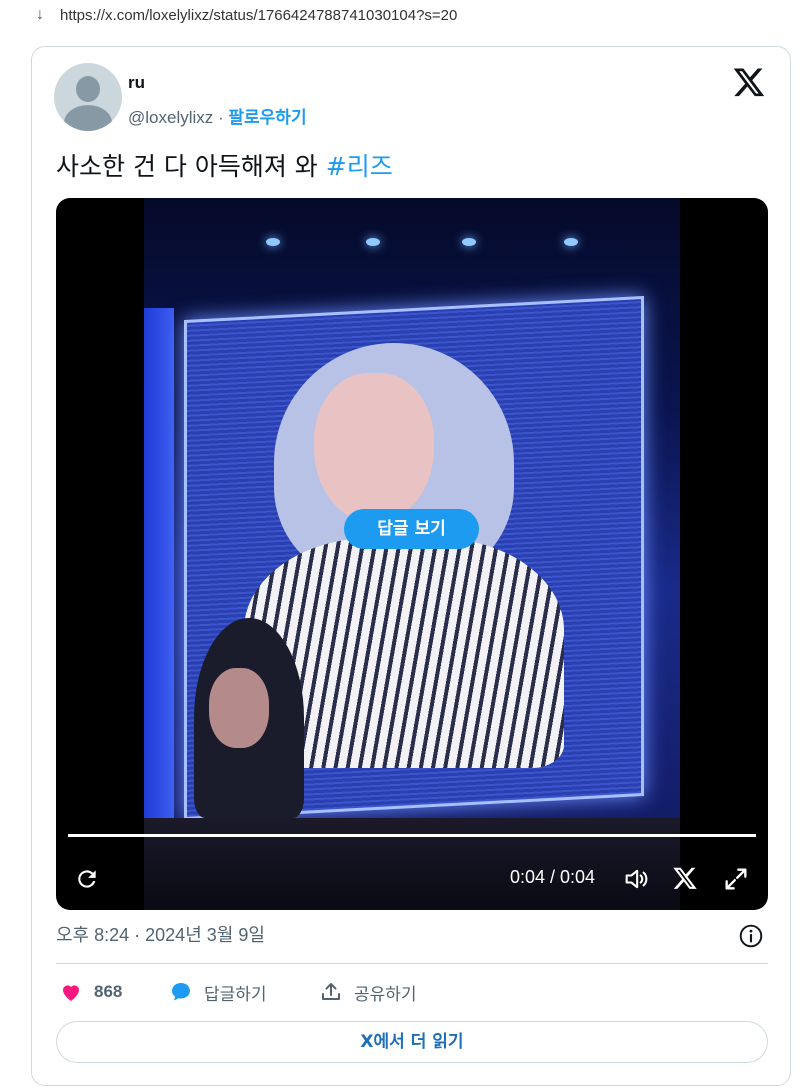  I want to click on avatar, so click(88, 97).